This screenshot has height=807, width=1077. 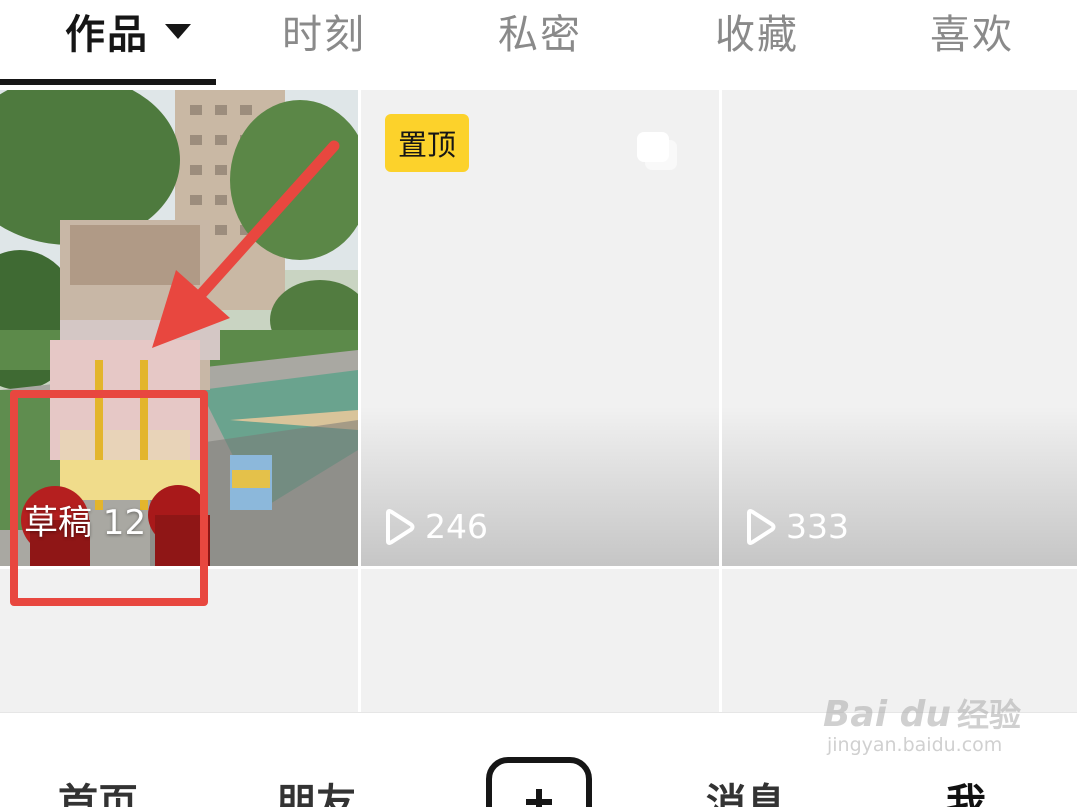 I want to click on plus-icon-vertical, so click(x=539, y=798).